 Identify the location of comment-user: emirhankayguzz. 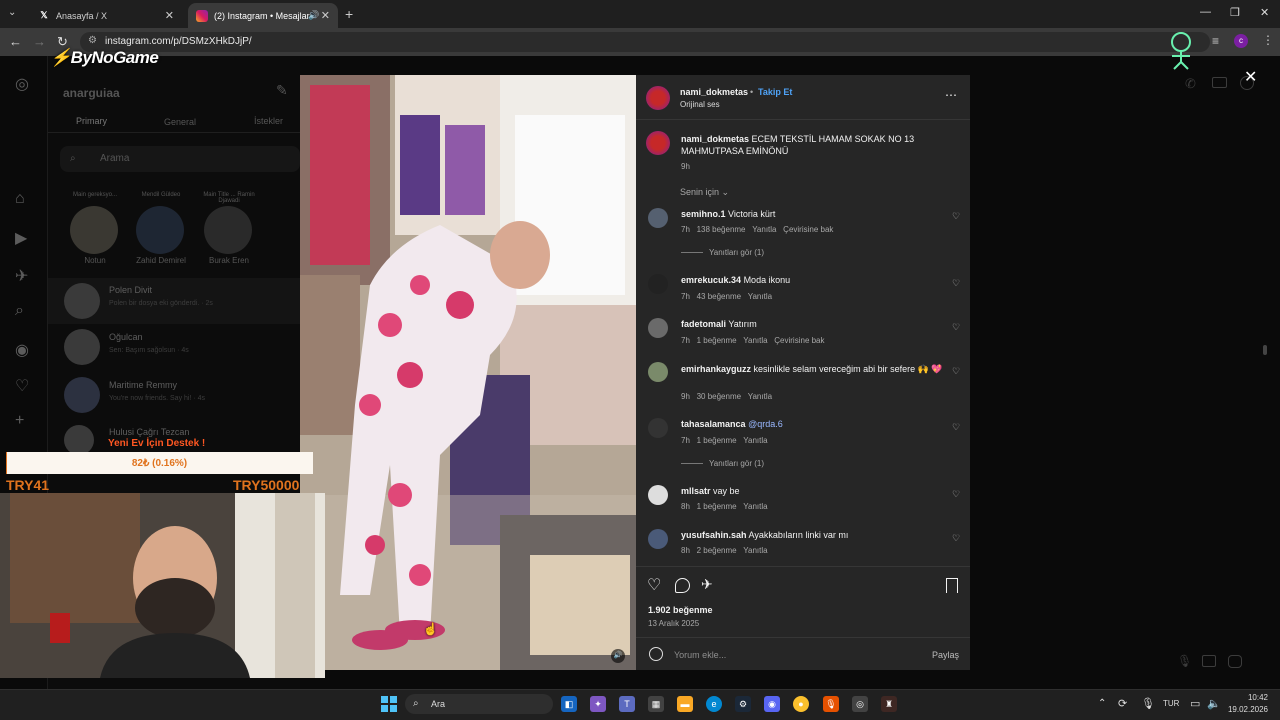
(716, 369).